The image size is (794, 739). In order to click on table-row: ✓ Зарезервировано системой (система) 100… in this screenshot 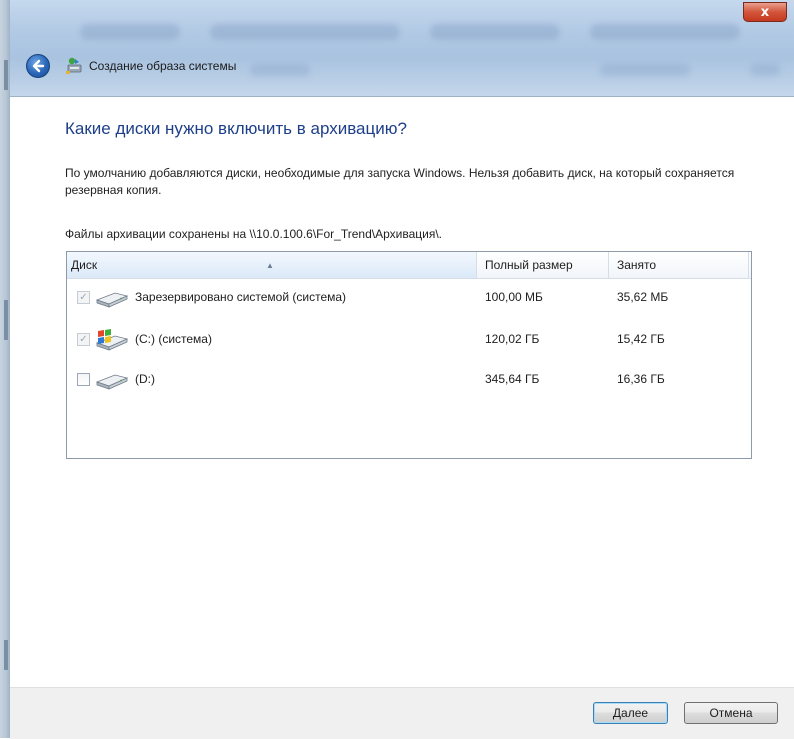, I will do `click(409, 298)`.